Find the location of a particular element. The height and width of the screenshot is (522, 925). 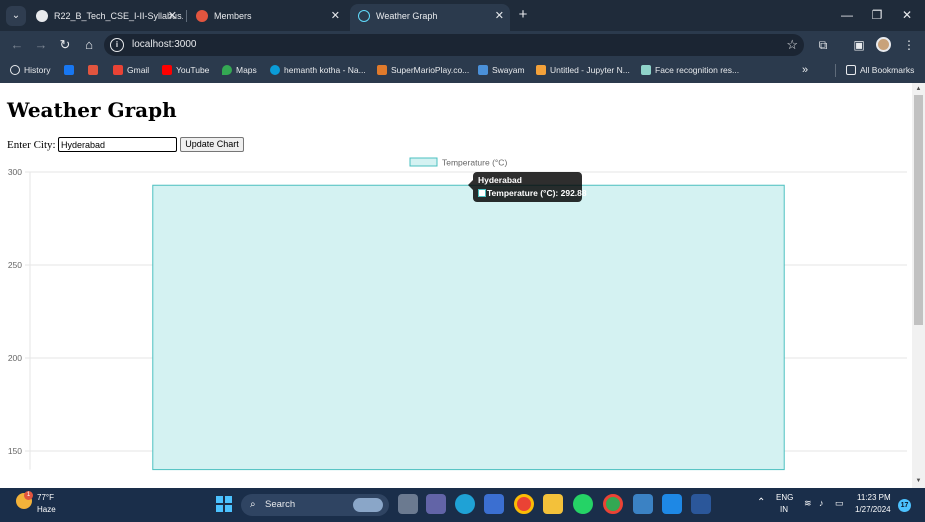

bookmark-swayam: Swayam is located at coordinates (501, 70).